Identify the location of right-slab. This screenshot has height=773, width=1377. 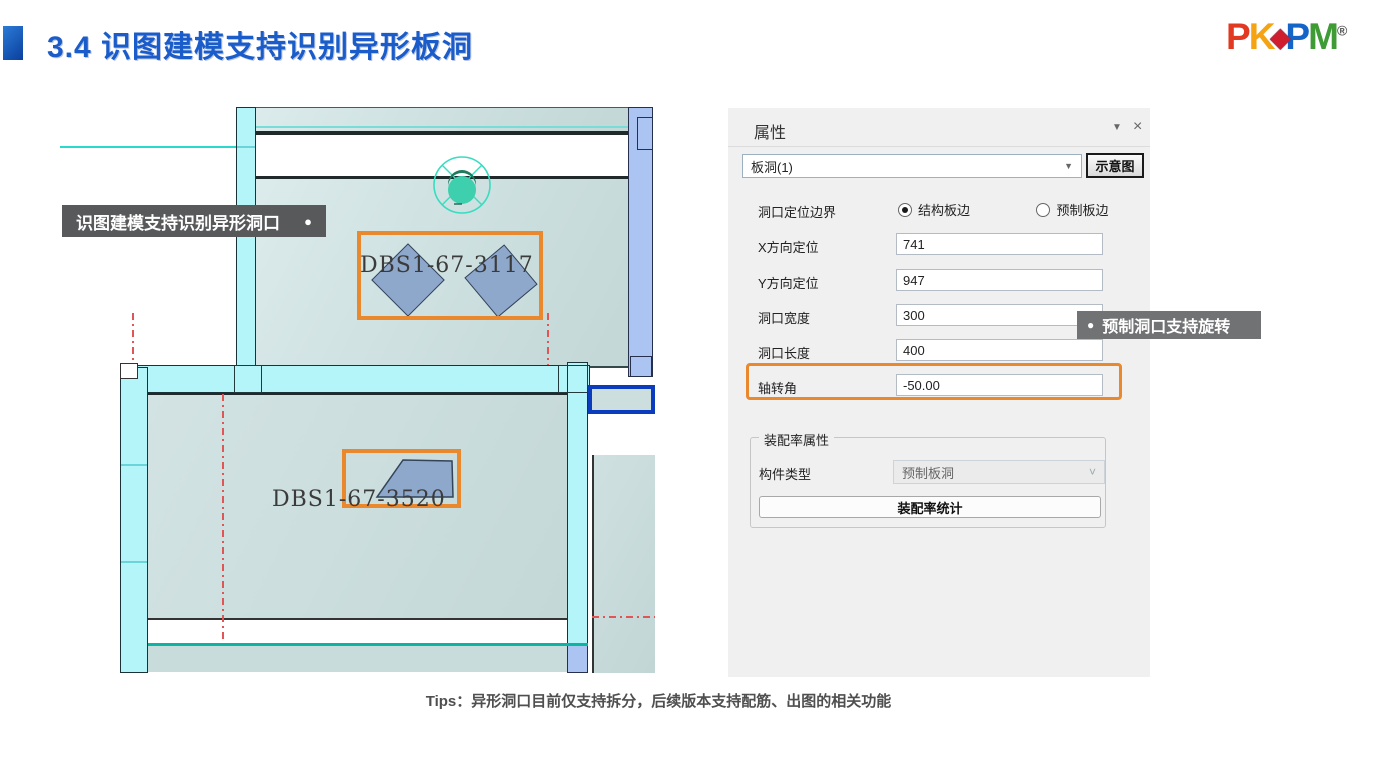
(623, 564).